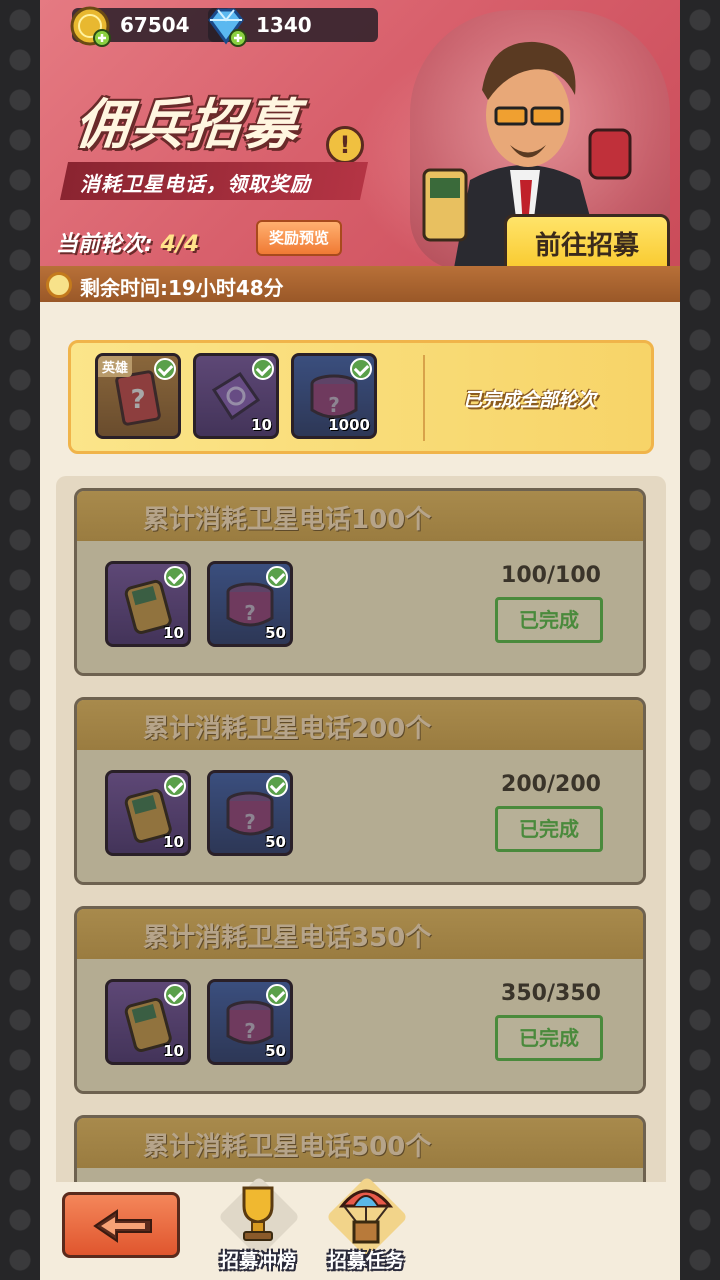 This screenshot has height=1280, width=720. Describe the element at coordinates (349, 425) in the screenshot. I see `item-quantity: 1000` at that location.